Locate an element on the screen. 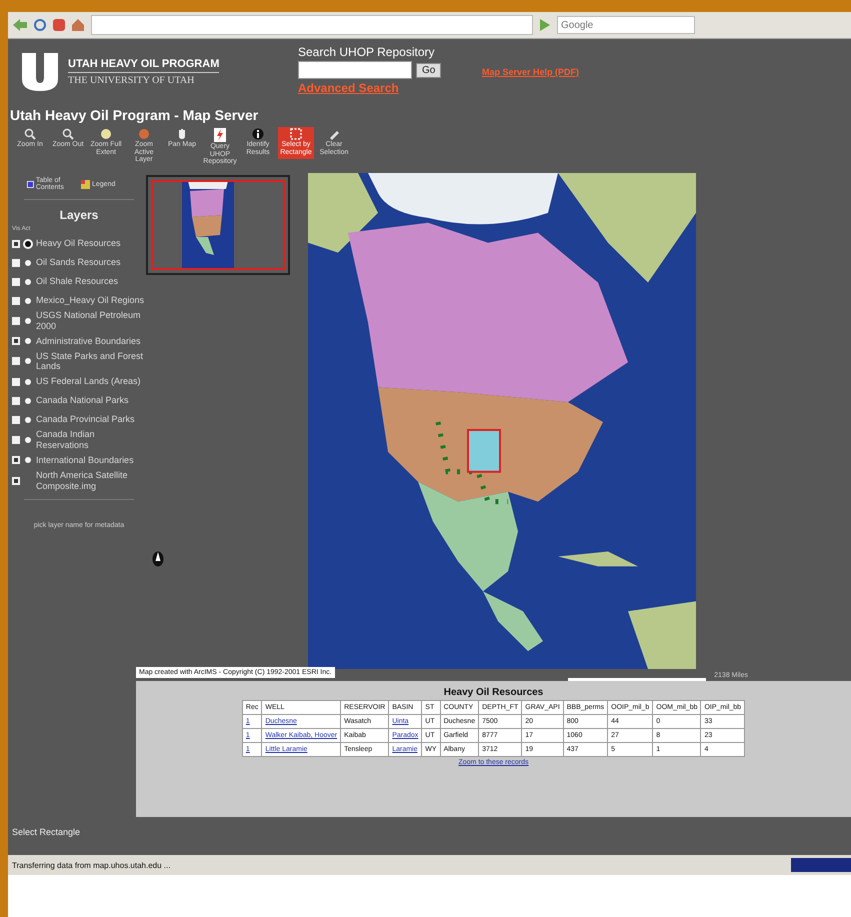 This screenshot has width=851, height=917. home-icon is located at coordinates (78, 25).